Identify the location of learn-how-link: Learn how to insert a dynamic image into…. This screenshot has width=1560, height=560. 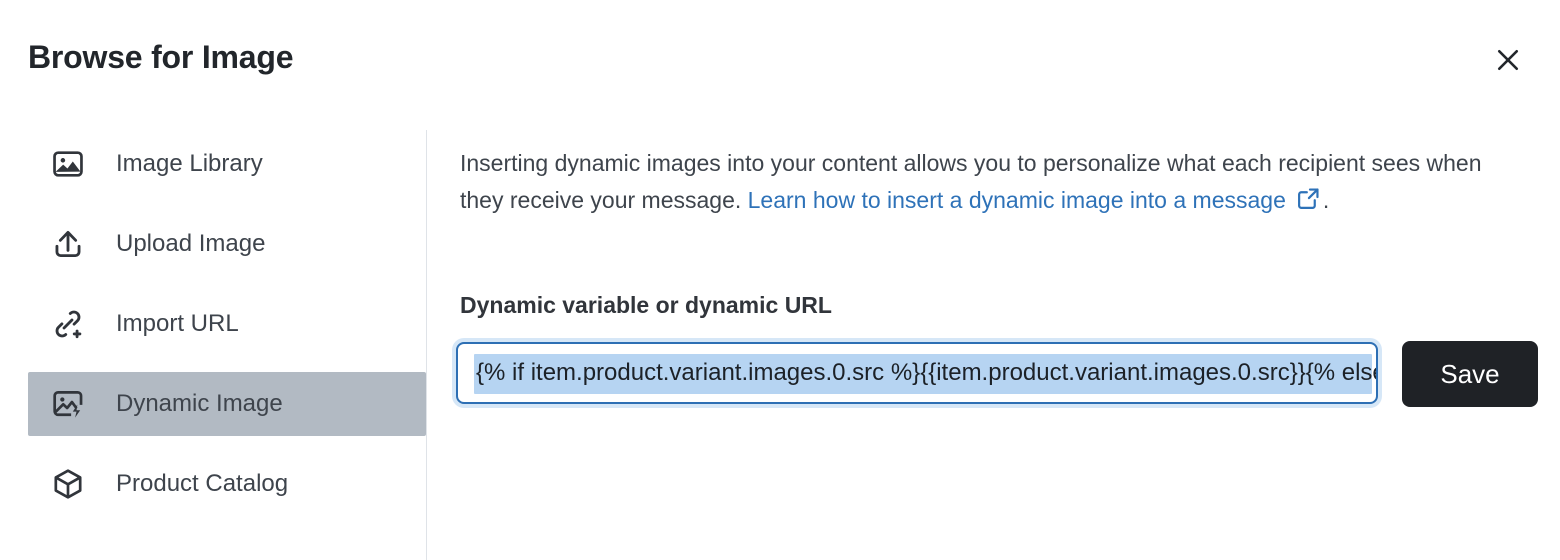
(1017, 200).